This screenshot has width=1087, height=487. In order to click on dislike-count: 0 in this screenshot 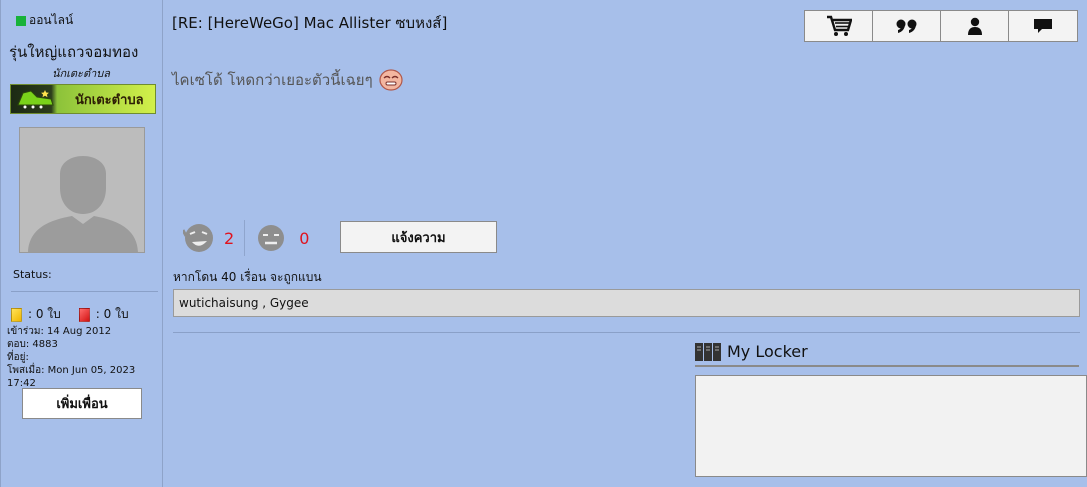, I will do `click(304, 238)`.